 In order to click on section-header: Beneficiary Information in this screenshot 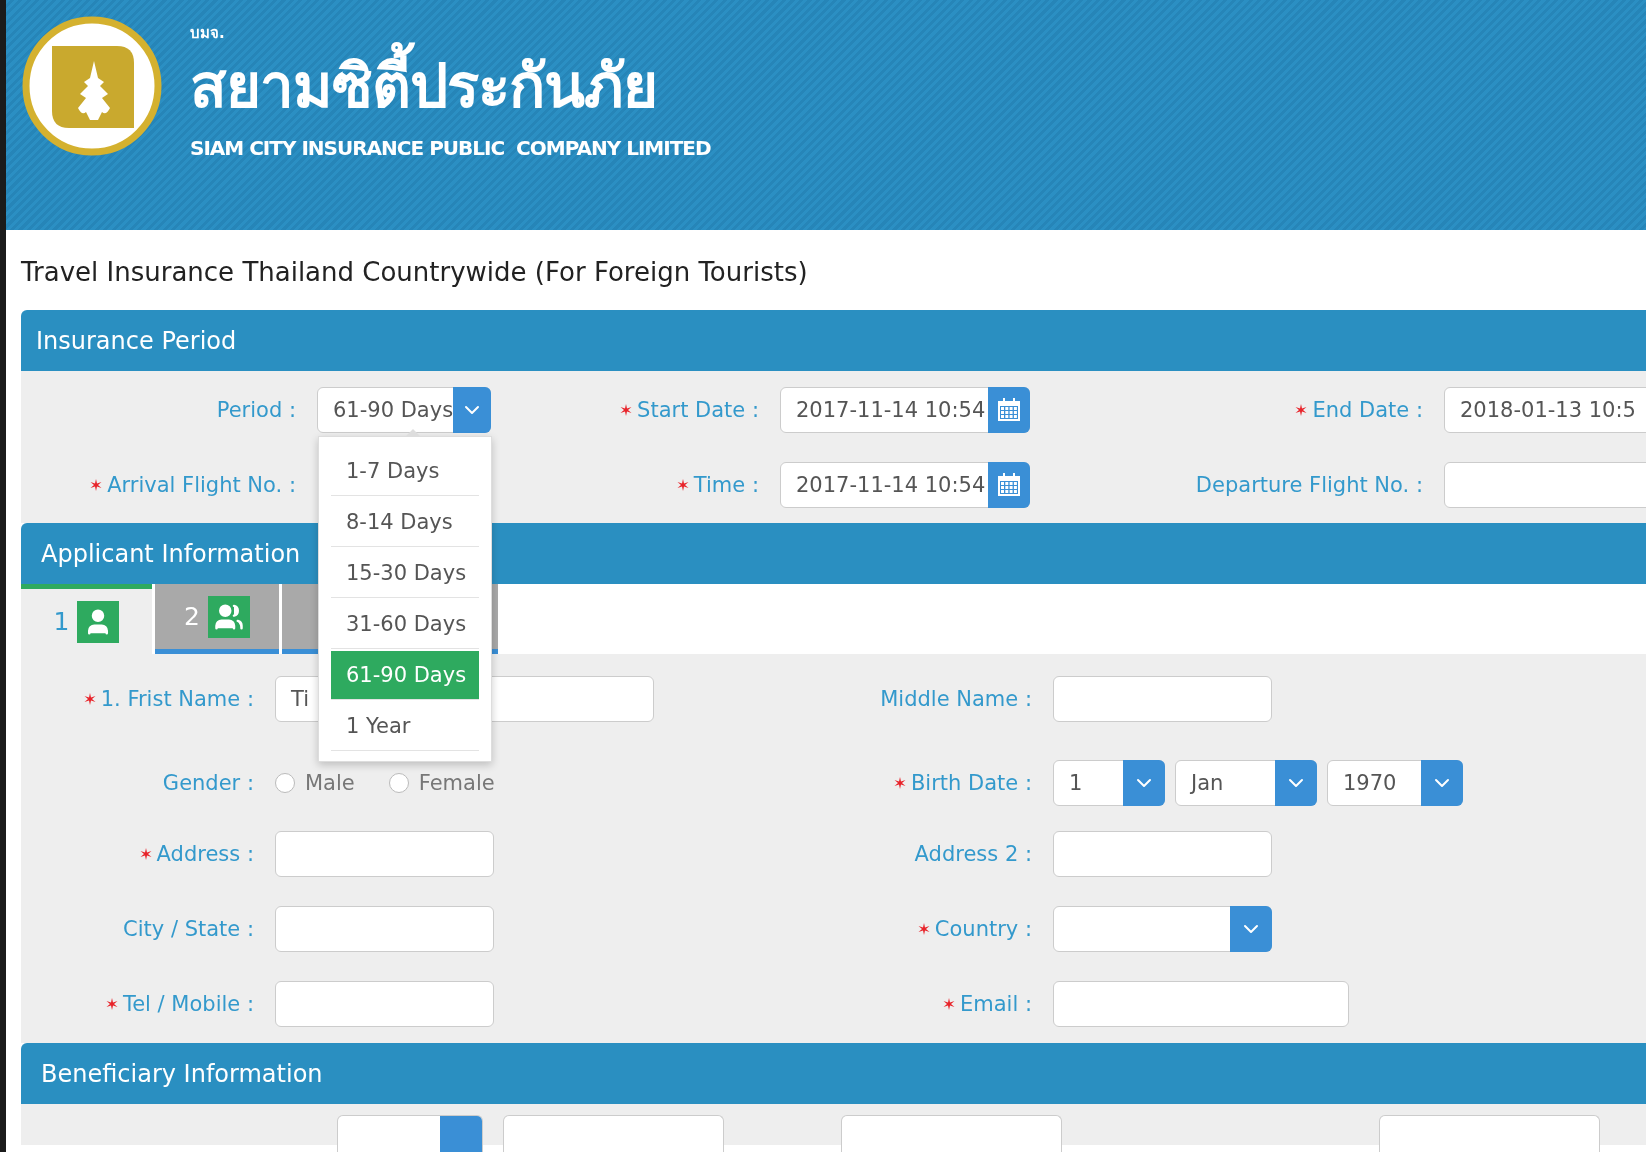, I will do `click(833, 1073)`.